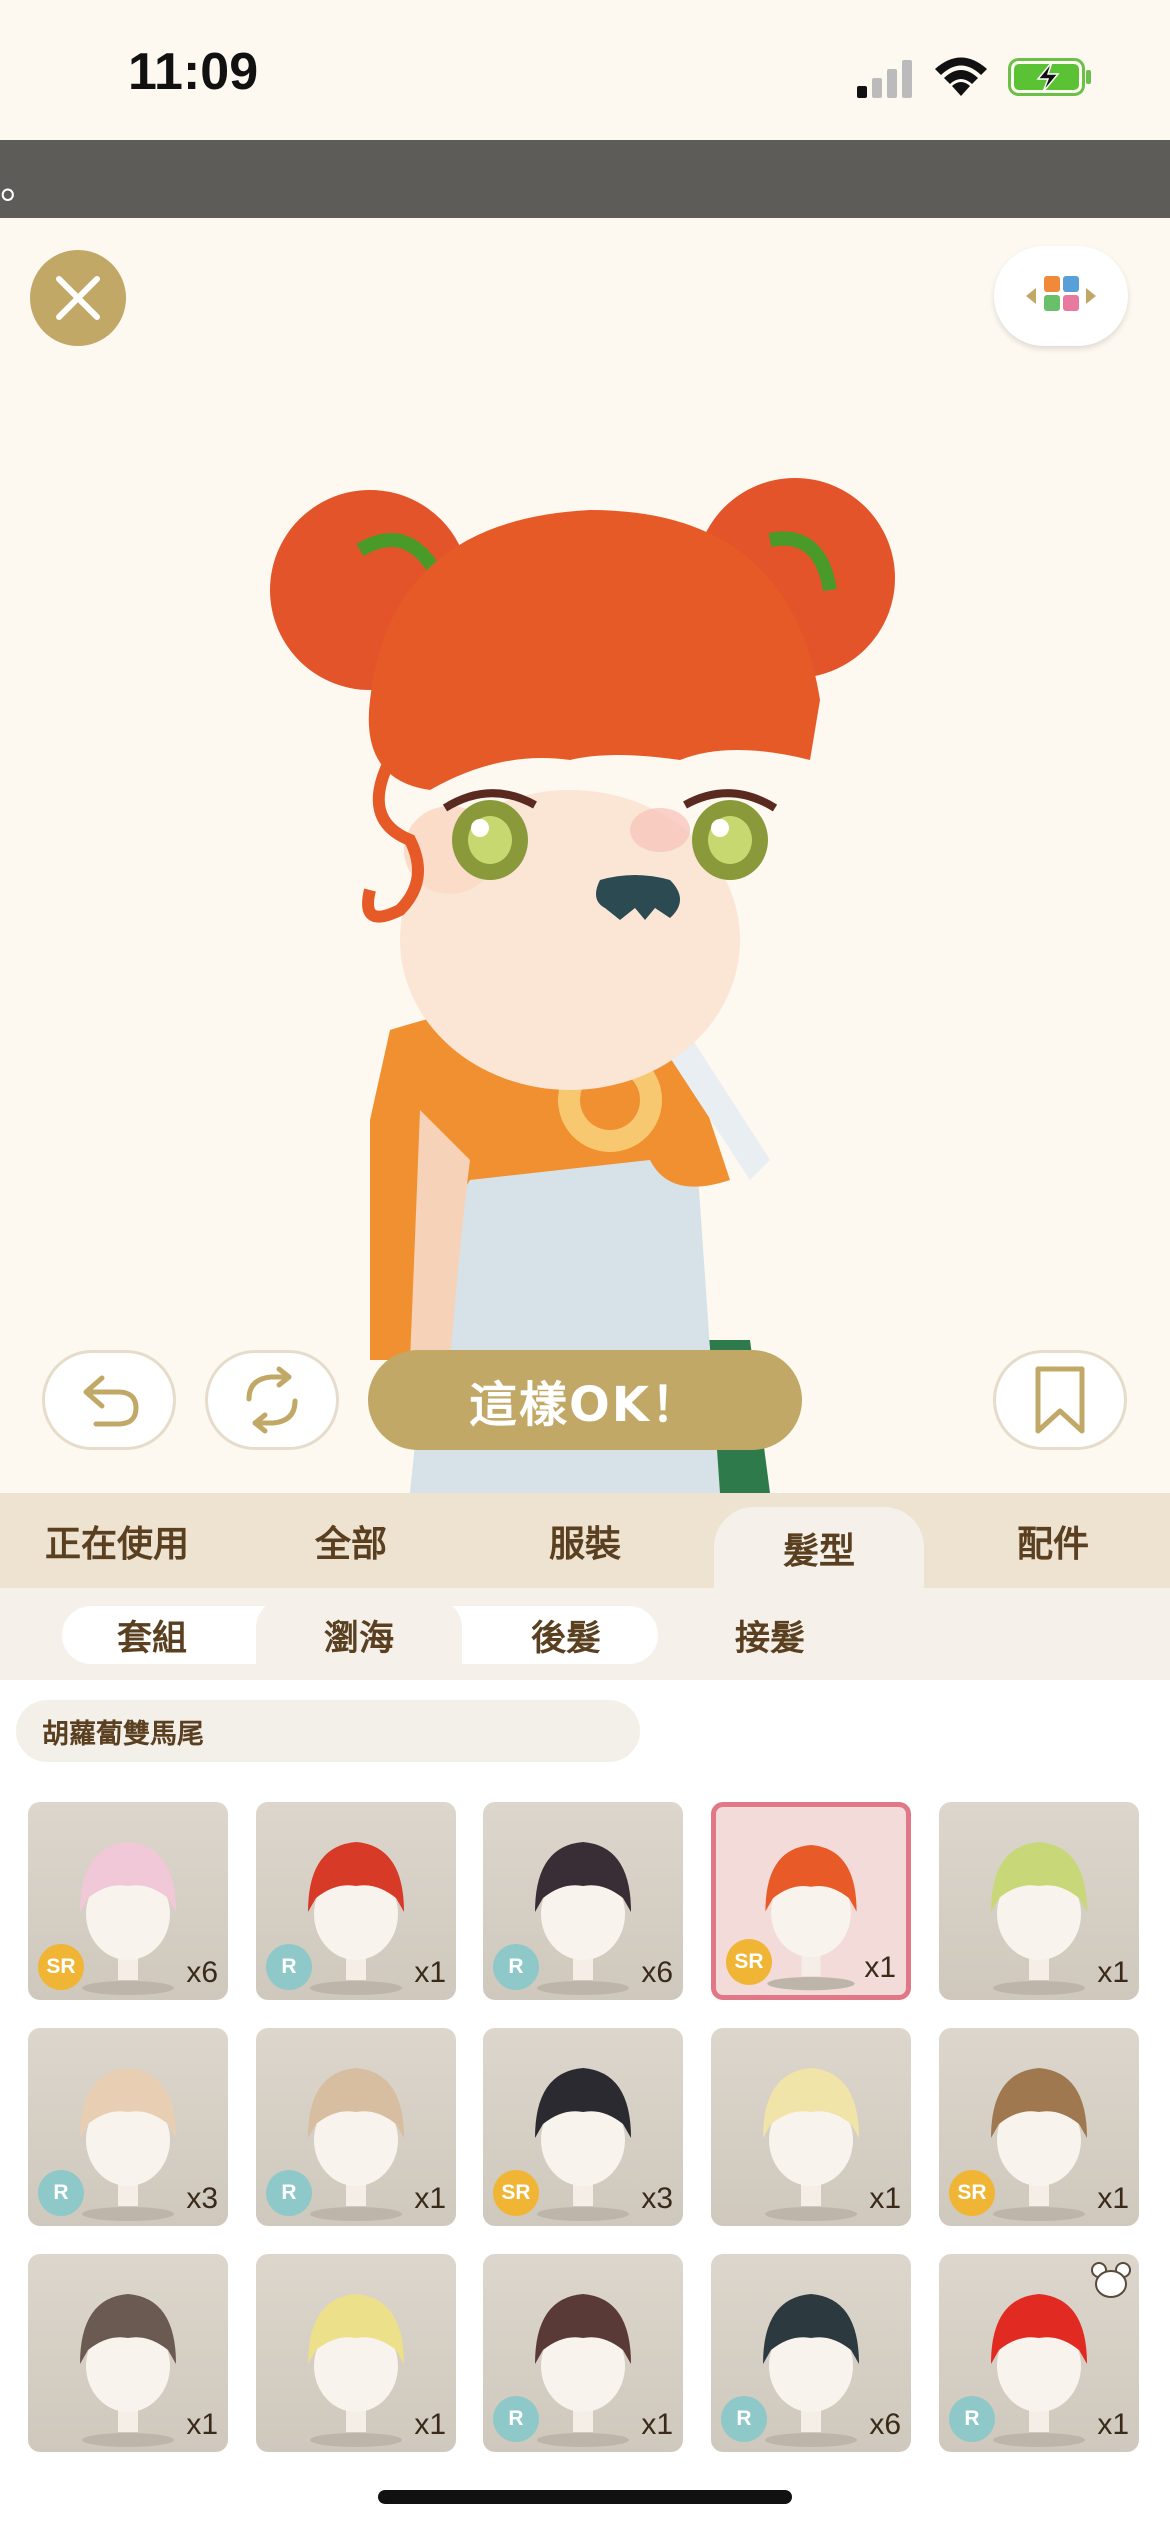  What do you see at coordinates (1049, 77) in the screenshot?
I see `battery-charging-icon` at bounding box center [1049, 77].